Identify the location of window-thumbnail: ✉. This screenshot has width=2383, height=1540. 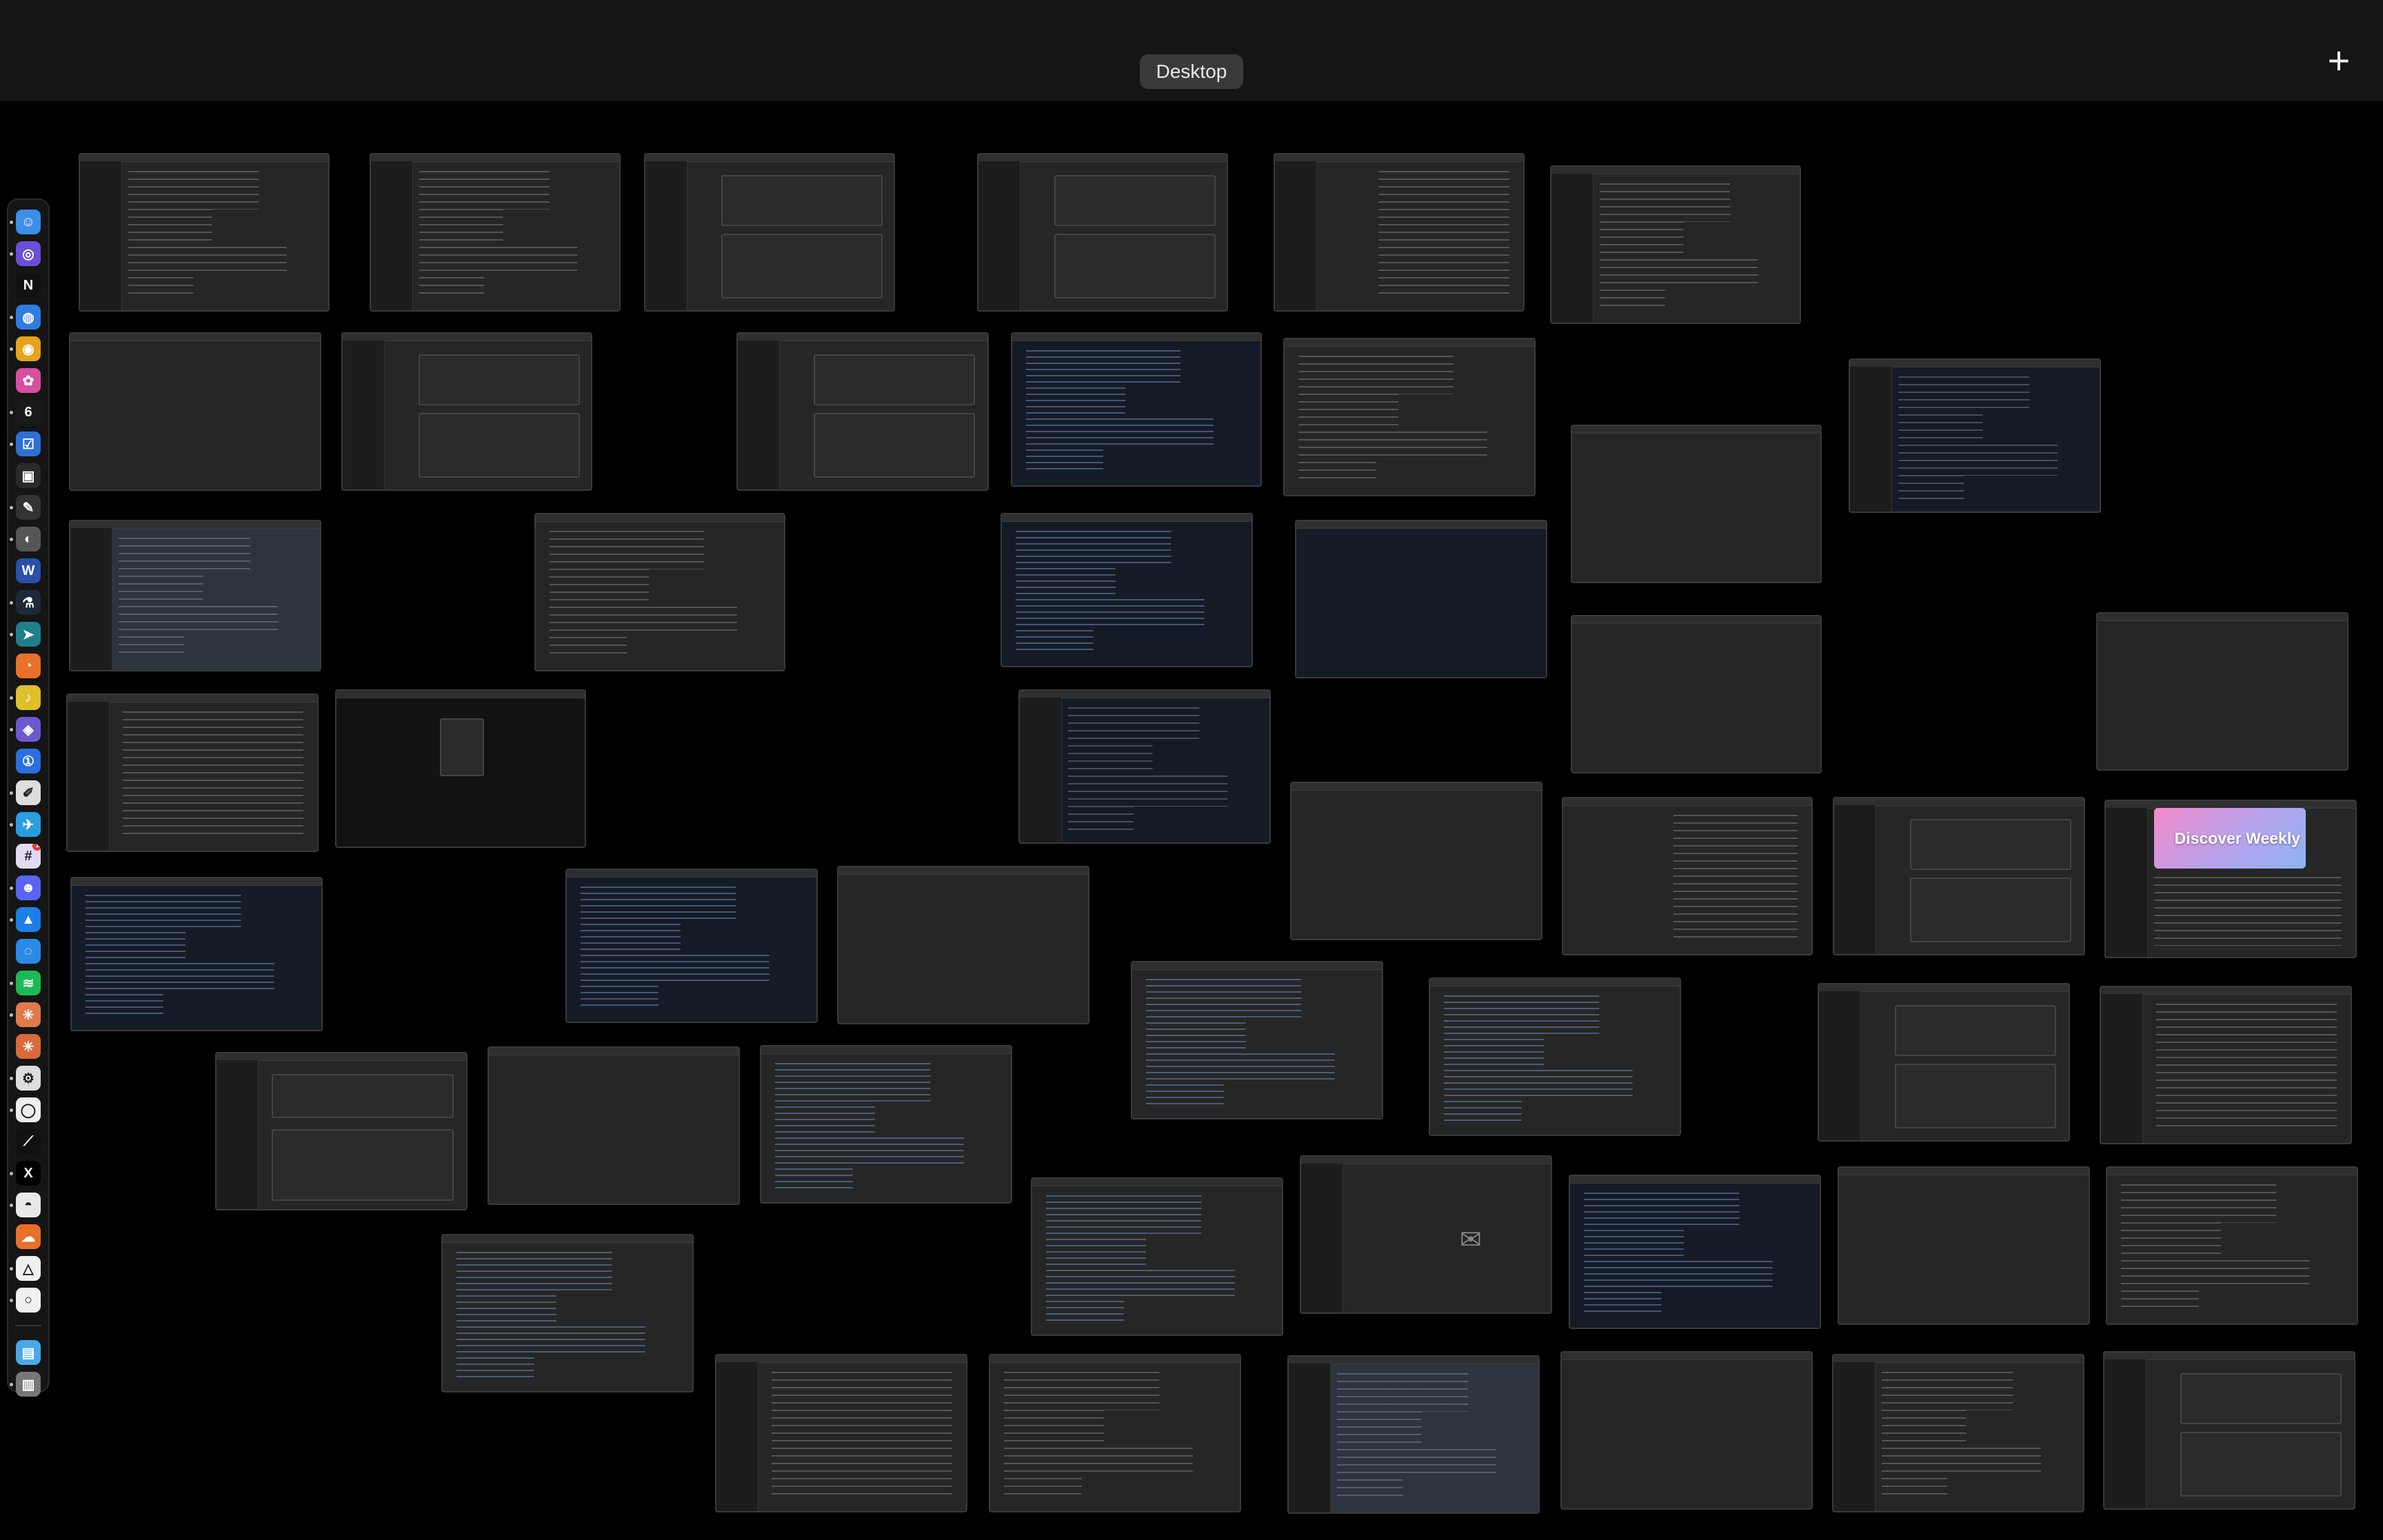
(1426, 1235).